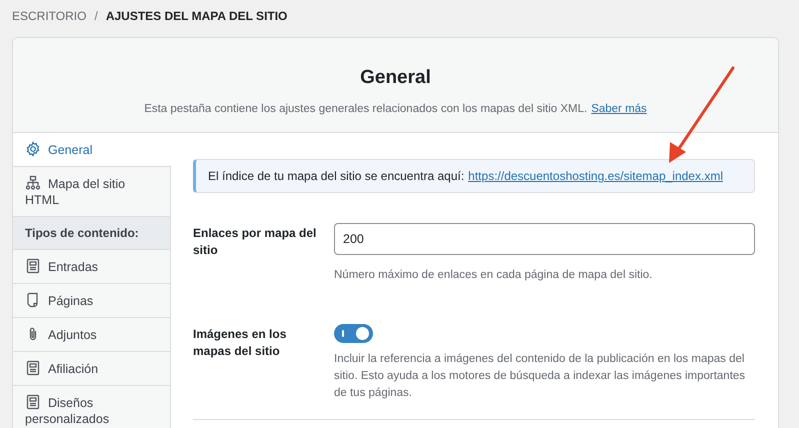 The height and width of the screenshot is (428, 799). I want to click on sidebar-tab: Adjuntos, so click(92, 335).